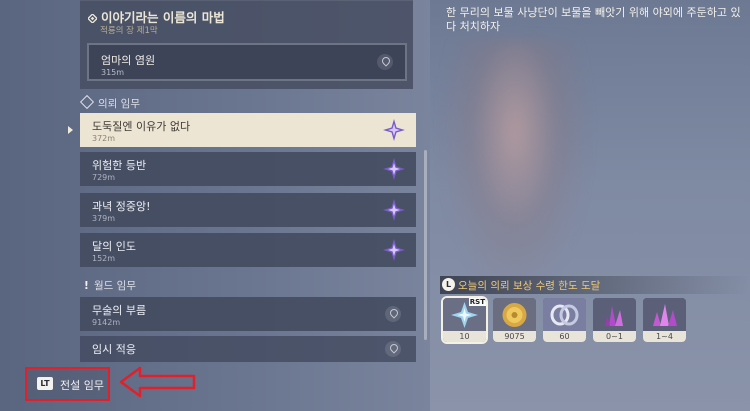  Describe the element at coordinates (114, 349) in the screenshot. I see `quest-name: 임시 적응` at that location.